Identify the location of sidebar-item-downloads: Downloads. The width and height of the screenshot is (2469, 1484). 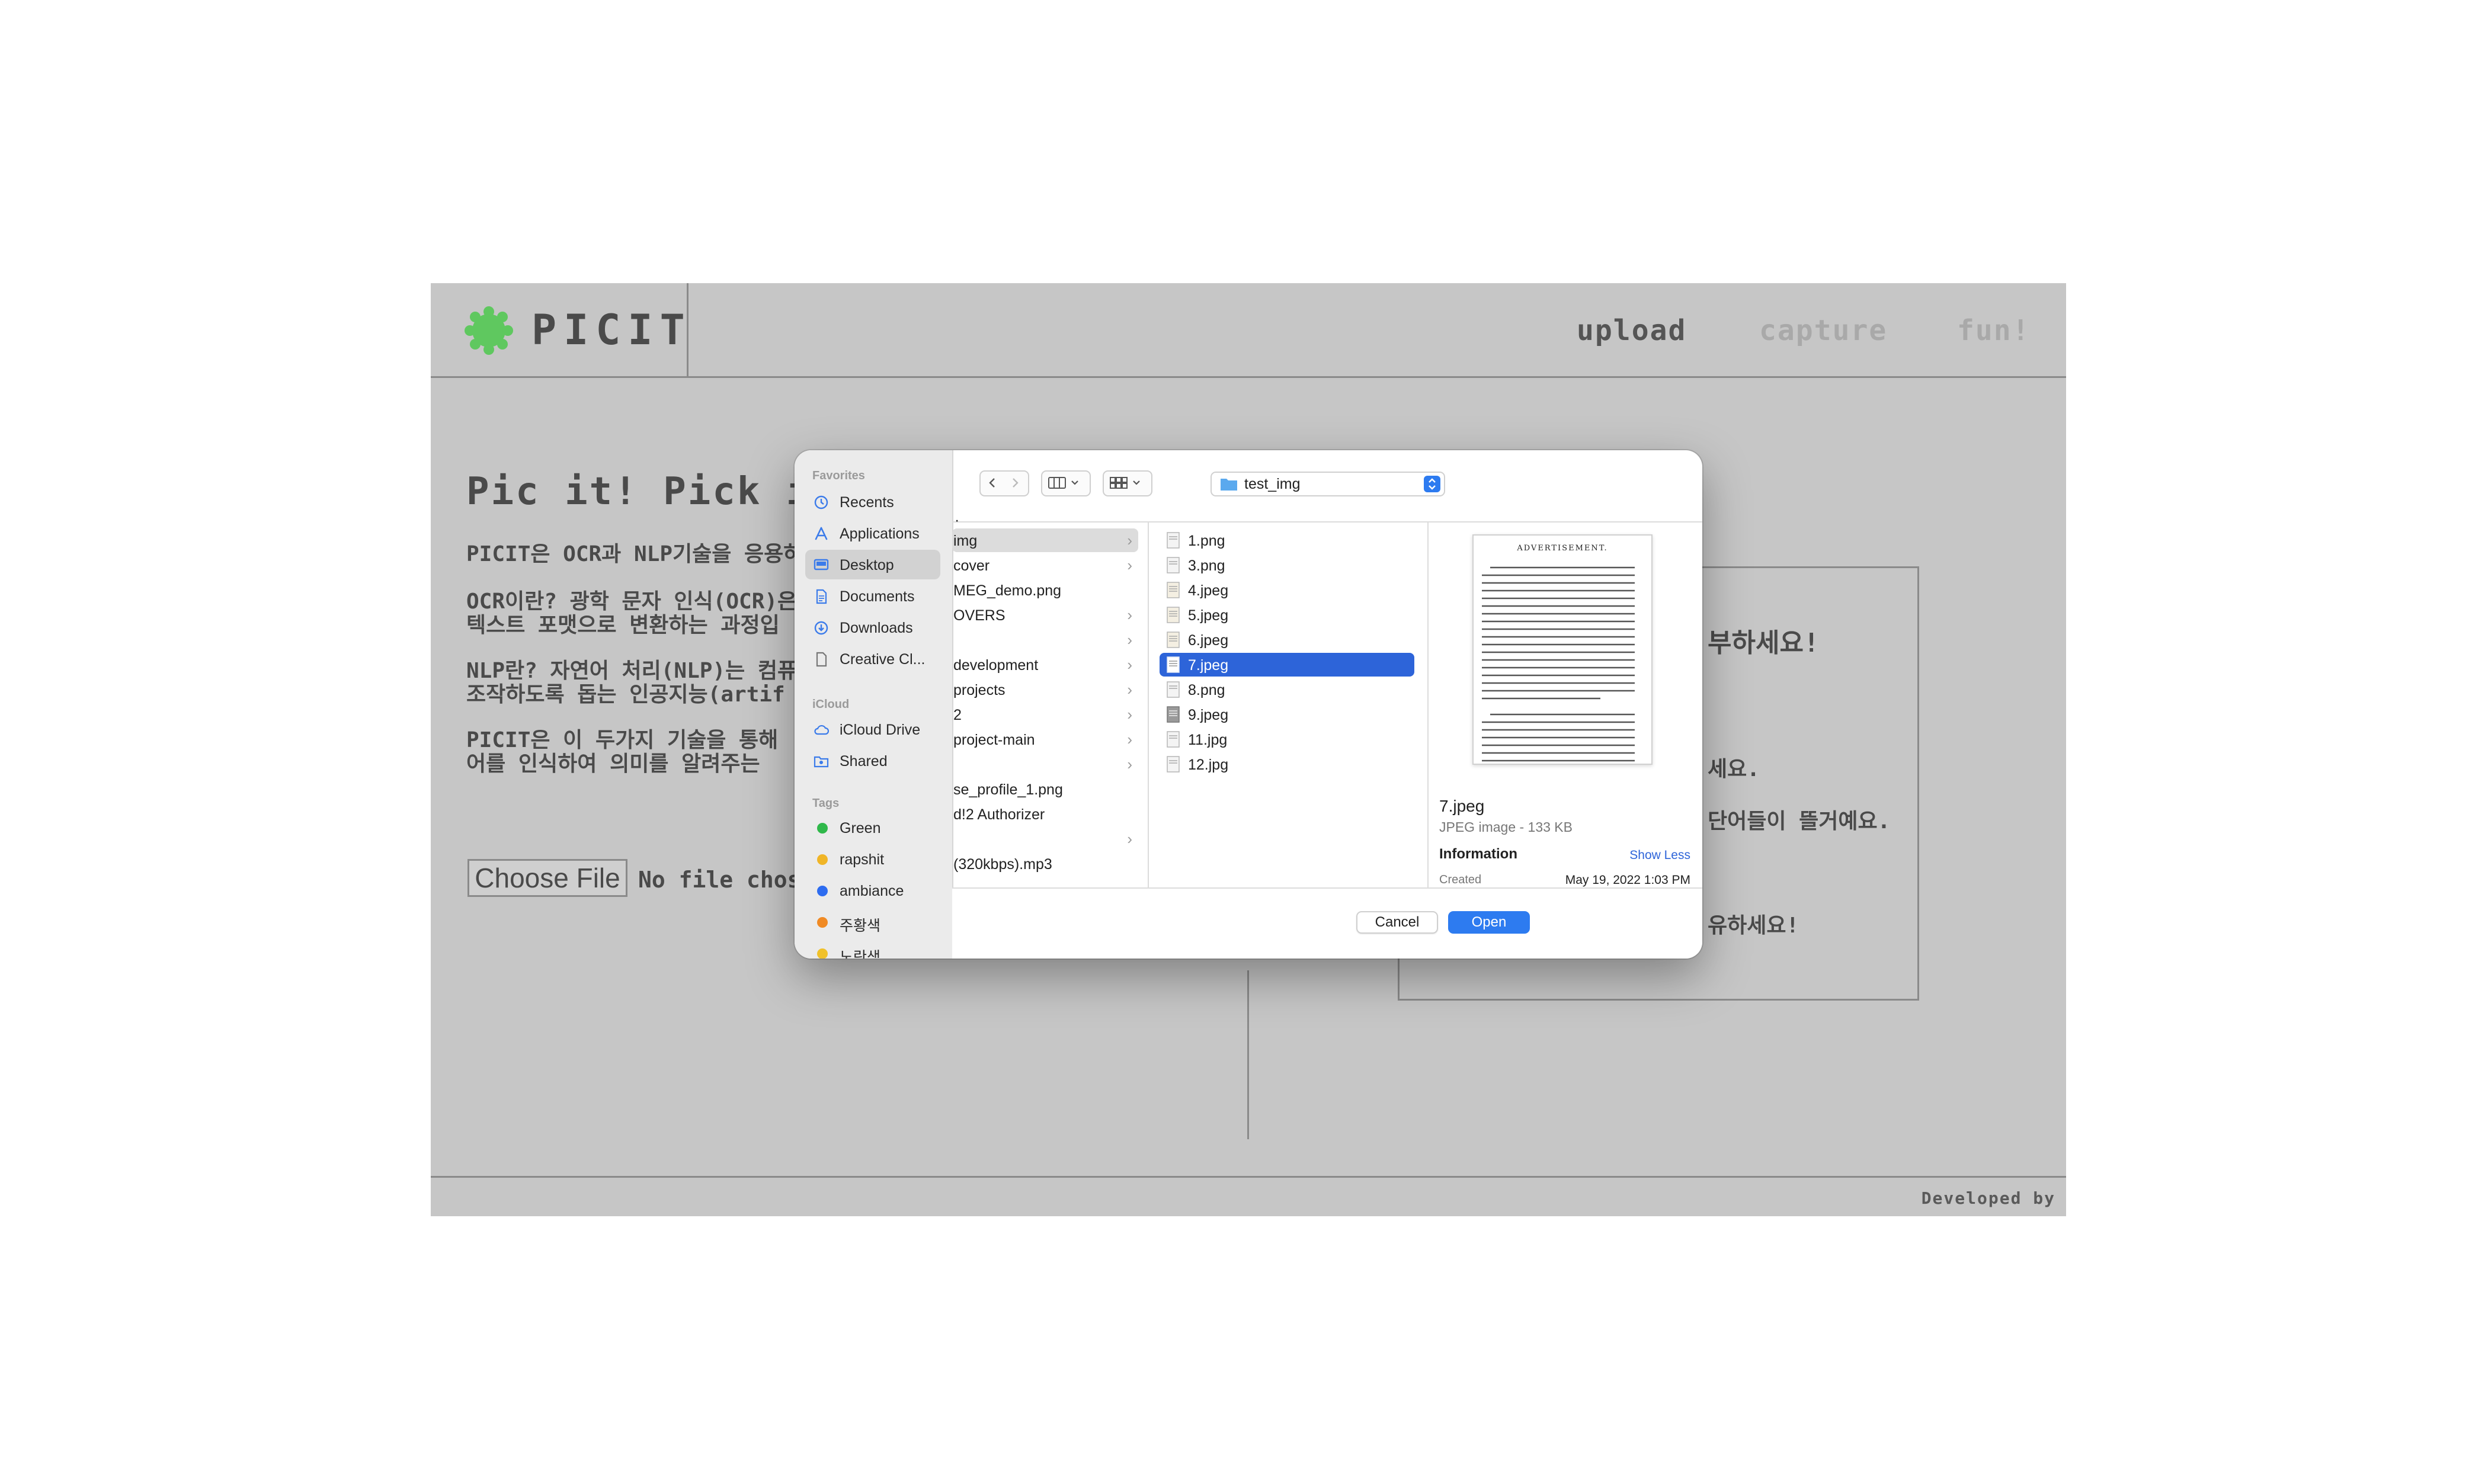
(872, 627).